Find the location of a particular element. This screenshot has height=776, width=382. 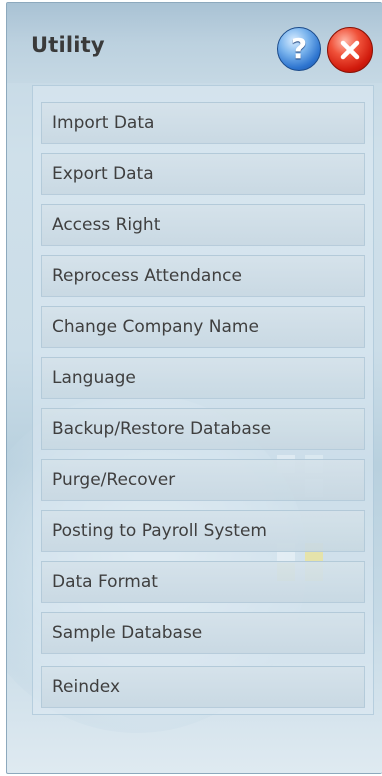

menu-item-backup-restore-database: Backup/Restore Database is located at coordinates (203, 429).